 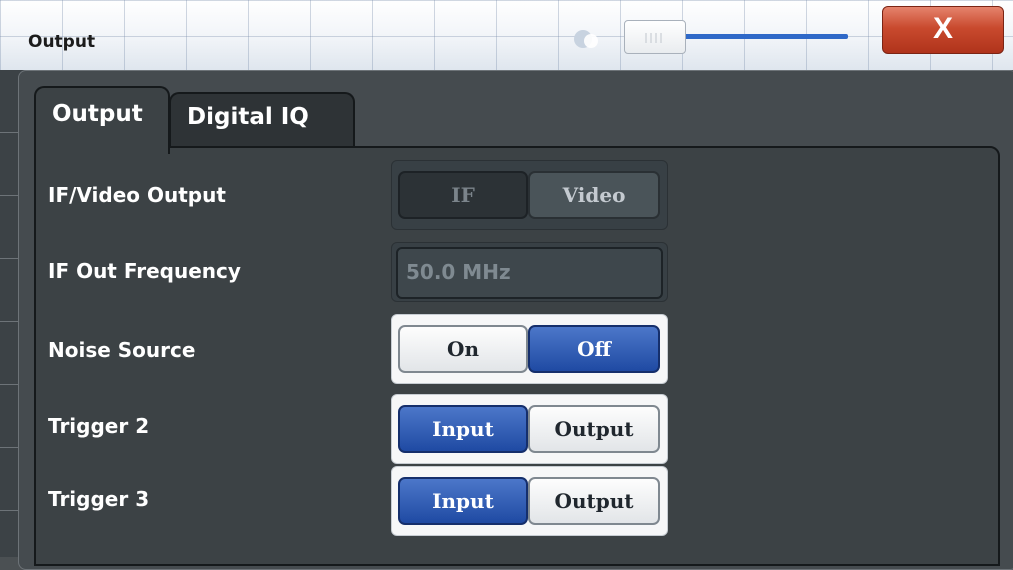 I want to click on tab-output-label: Output, so click(x=97, y=114).